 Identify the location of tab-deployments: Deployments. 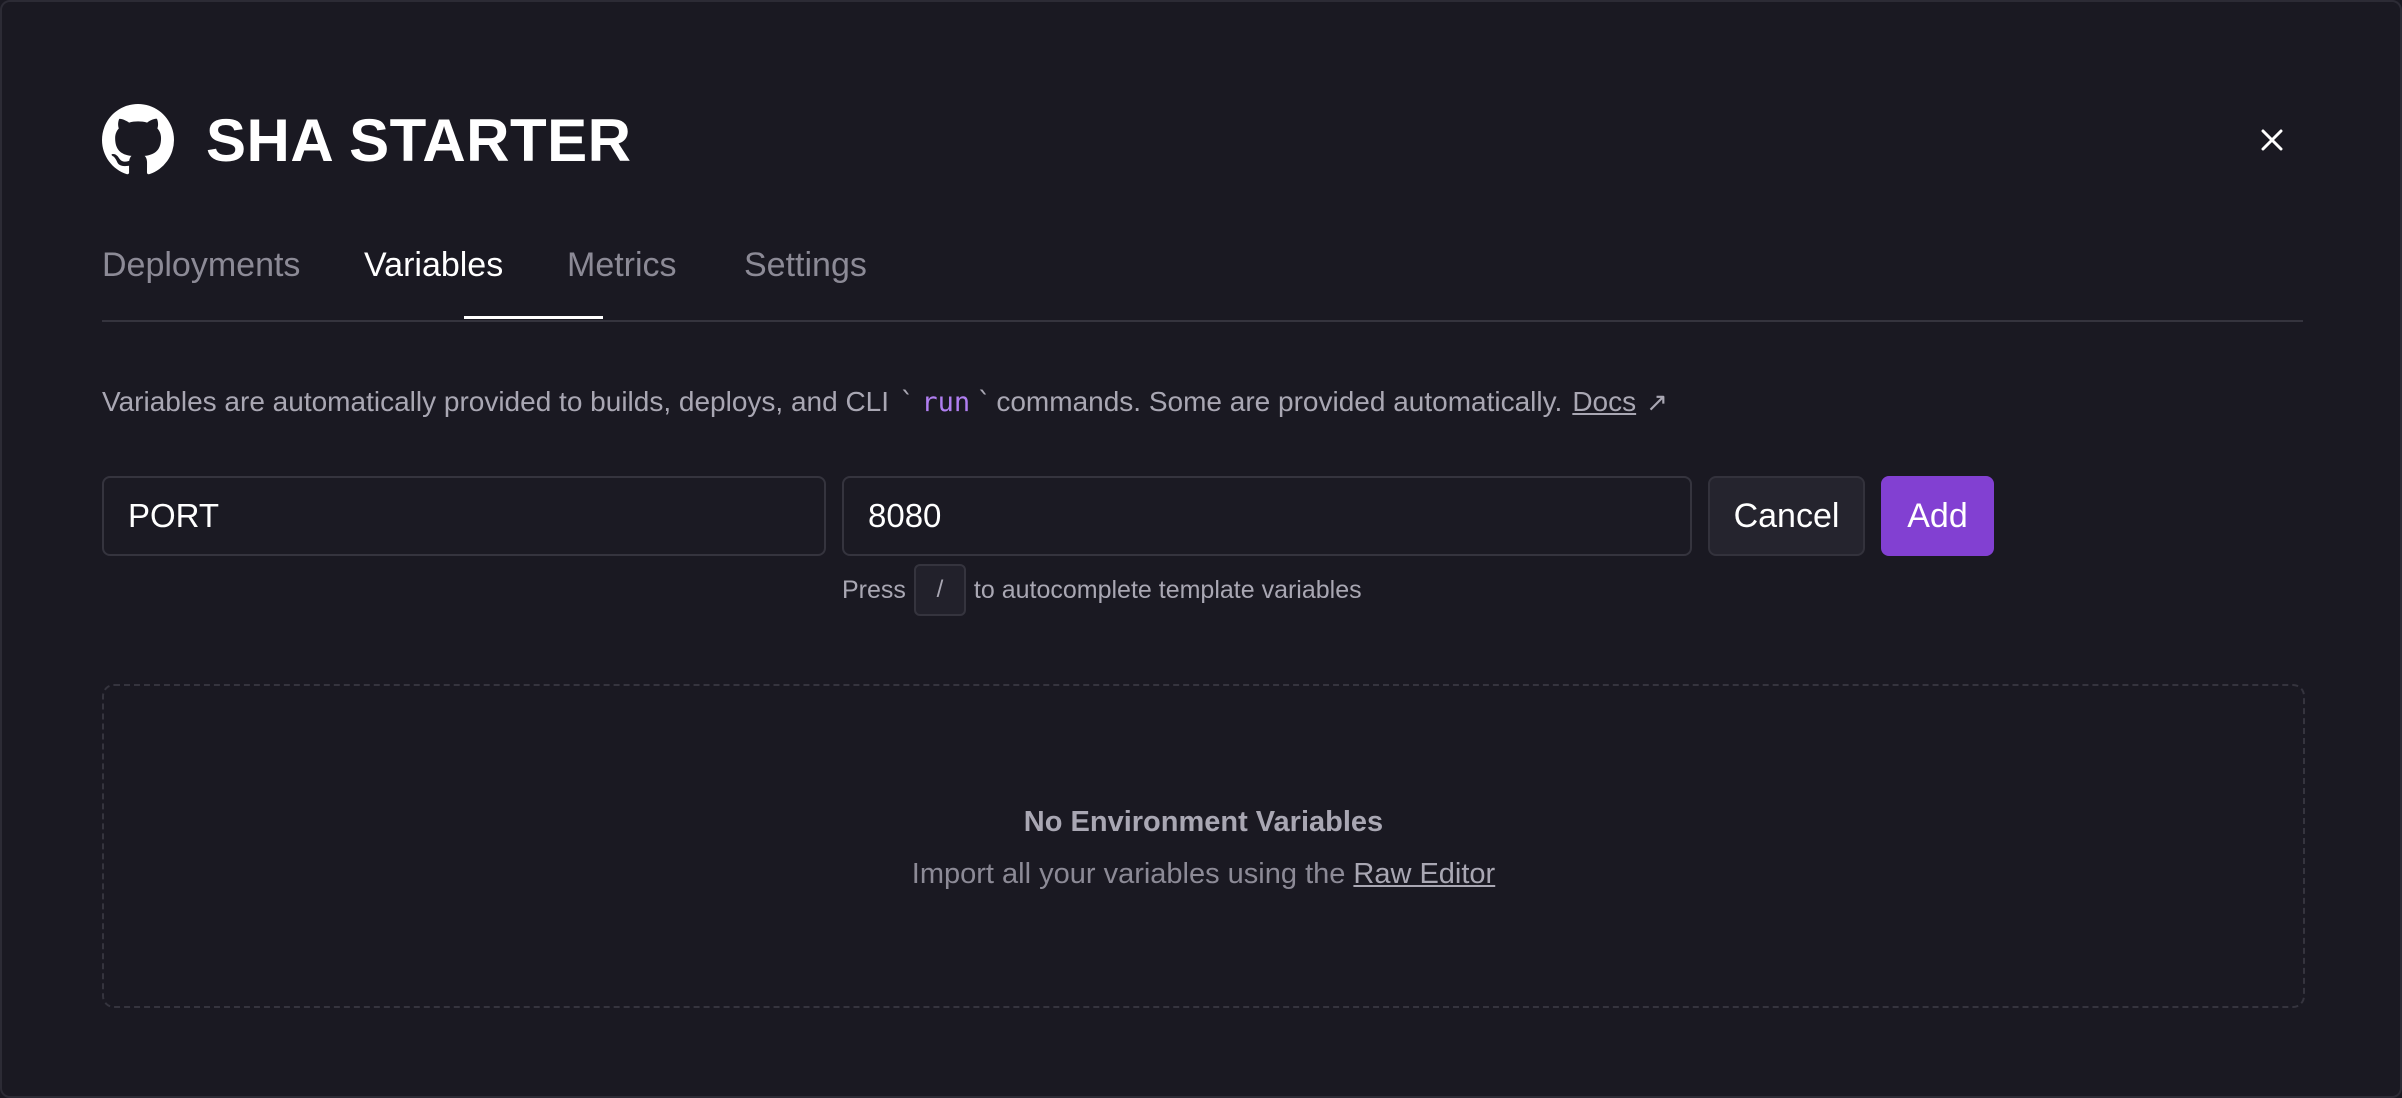
(201, 265).